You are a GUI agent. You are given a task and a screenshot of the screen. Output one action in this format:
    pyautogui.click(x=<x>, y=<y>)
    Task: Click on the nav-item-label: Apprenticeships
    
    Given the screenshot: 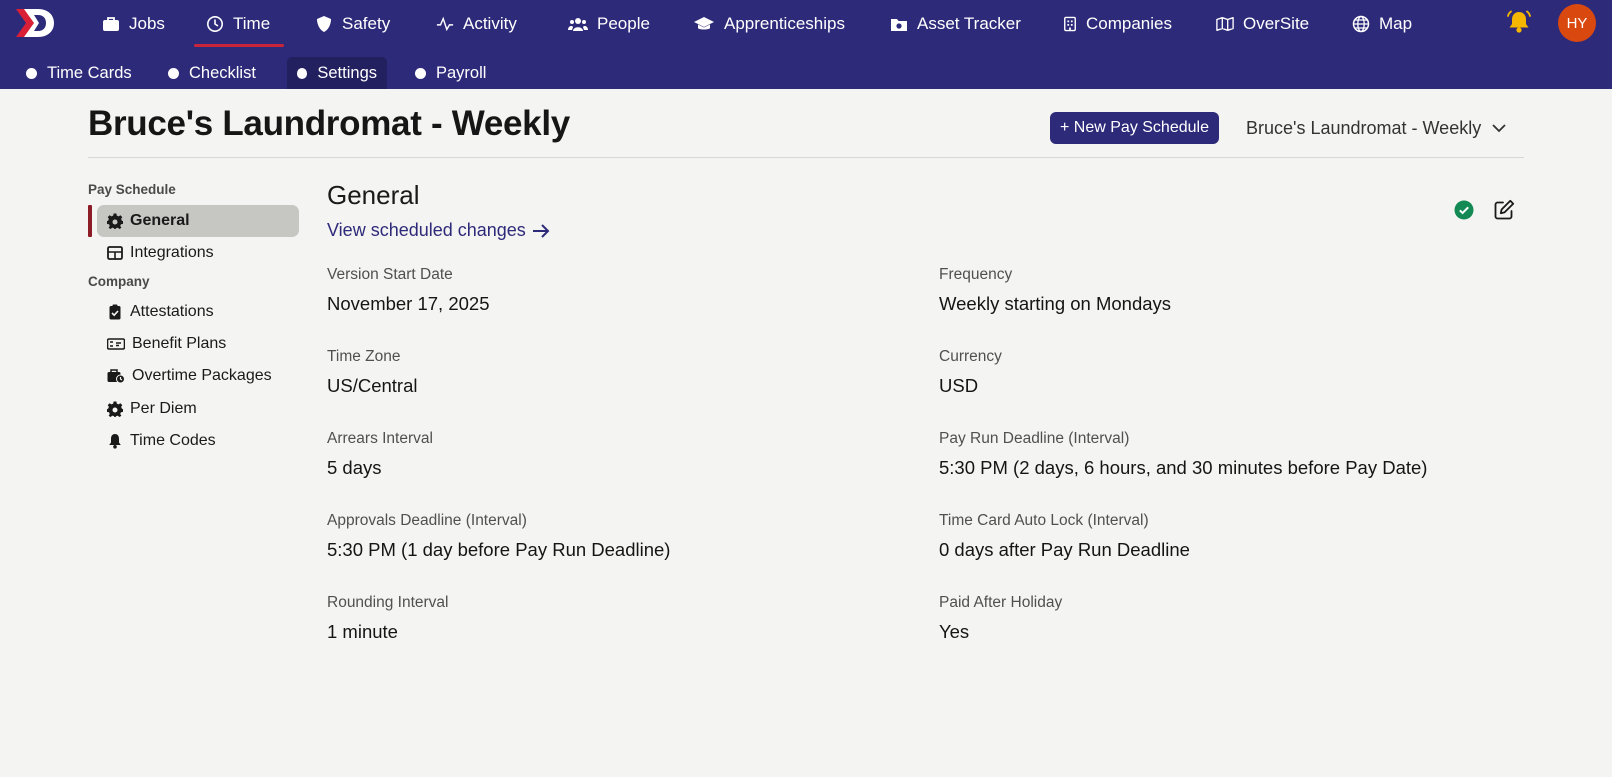 What is the action you would take?
    pyautogui.click(x=784, y=23)
    